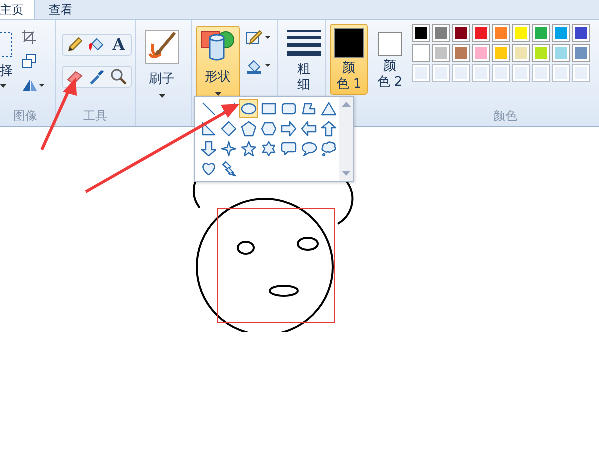 This screenshot has width=599, height=475. I want to click on ribbon-tab: 查看, so click(65, 9).